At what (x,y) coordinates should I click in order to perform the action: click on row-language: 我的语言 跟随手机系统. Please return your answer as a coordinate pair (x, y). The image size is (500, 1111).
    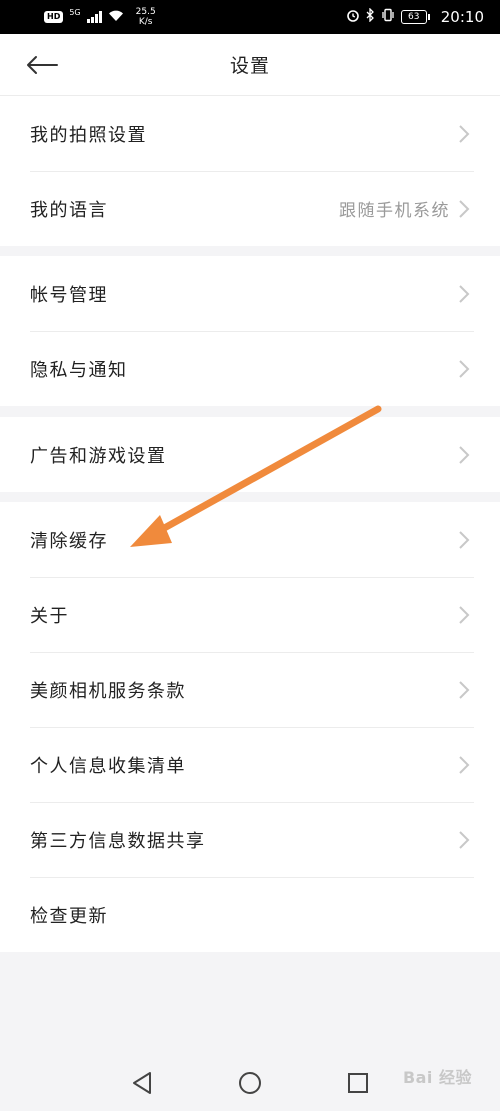
    Looking at the image, I should click on (250, 208).